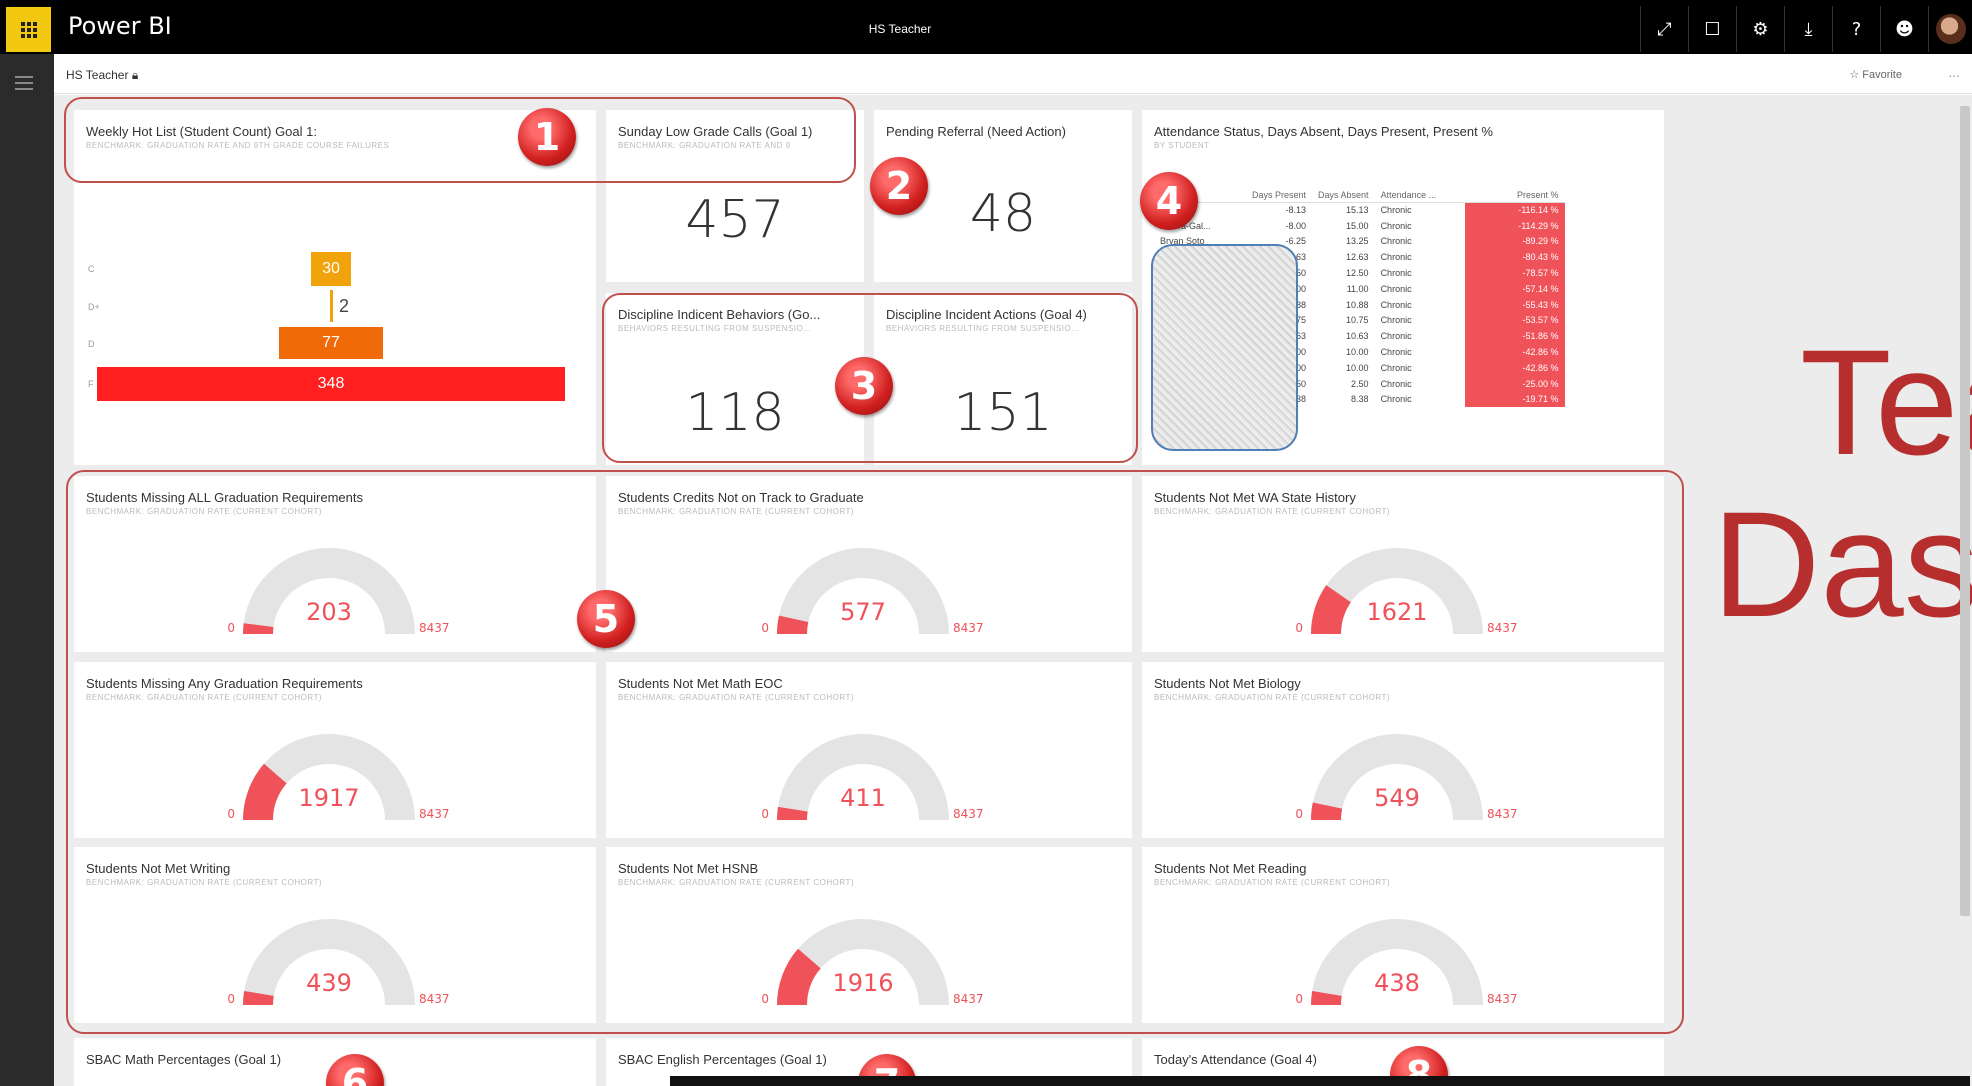 This screenshot has height=1086, width=1972. I want to click on dashboard-title: HS Teacher 🔒︎, so click(102, 75).